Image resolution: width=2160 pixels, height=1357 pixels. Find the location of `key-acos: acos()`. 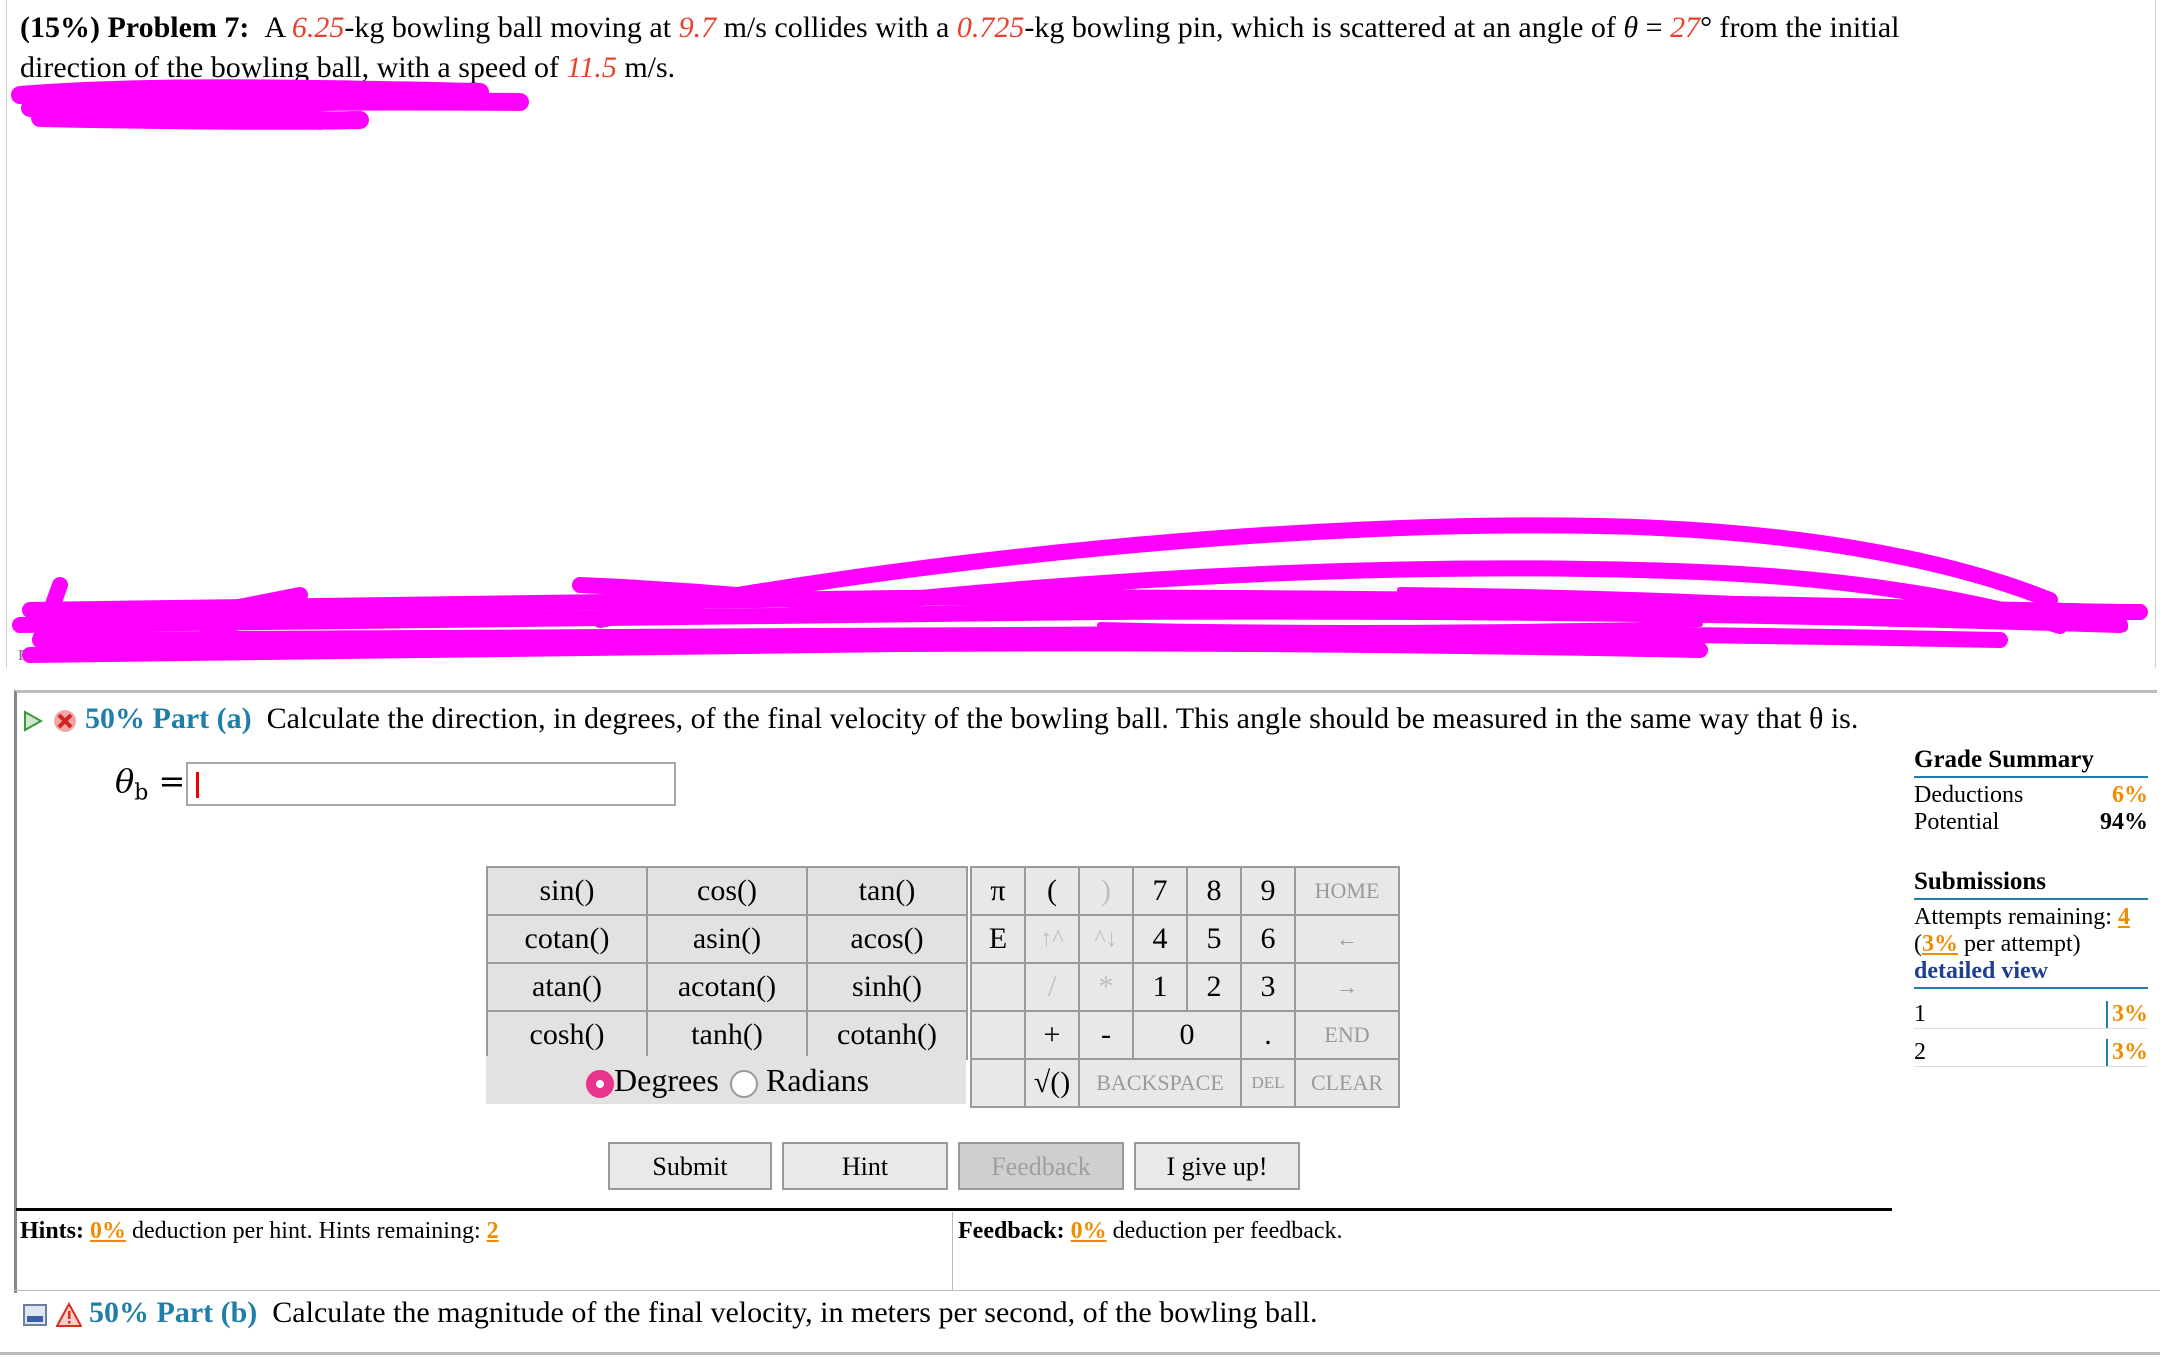

key-acos: acos() is located at coordinates (887, 939).